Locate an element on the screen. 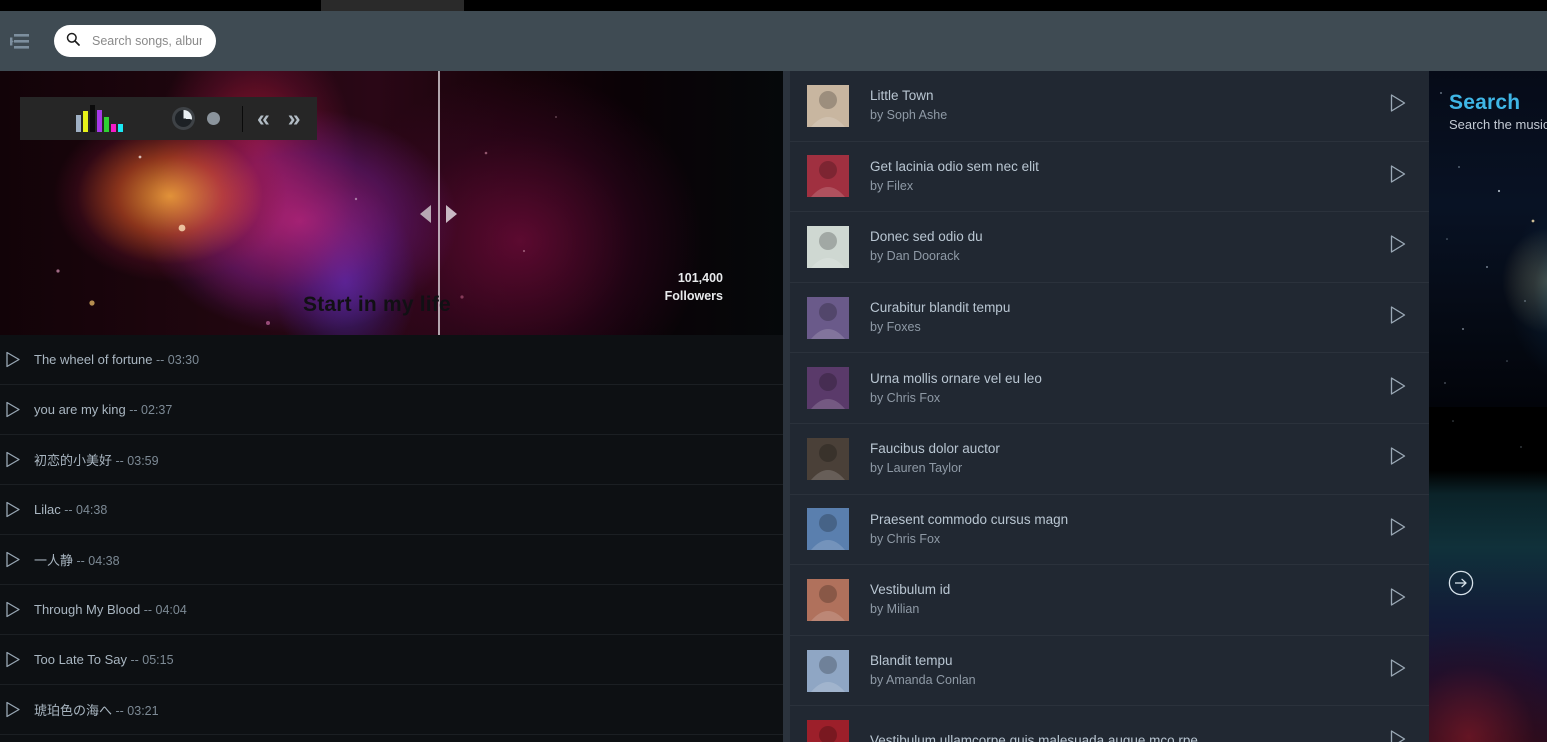 This screenshot has width=1547, height=742. song-title: 琥珀色の海へ is located at coordinates (73, 710).